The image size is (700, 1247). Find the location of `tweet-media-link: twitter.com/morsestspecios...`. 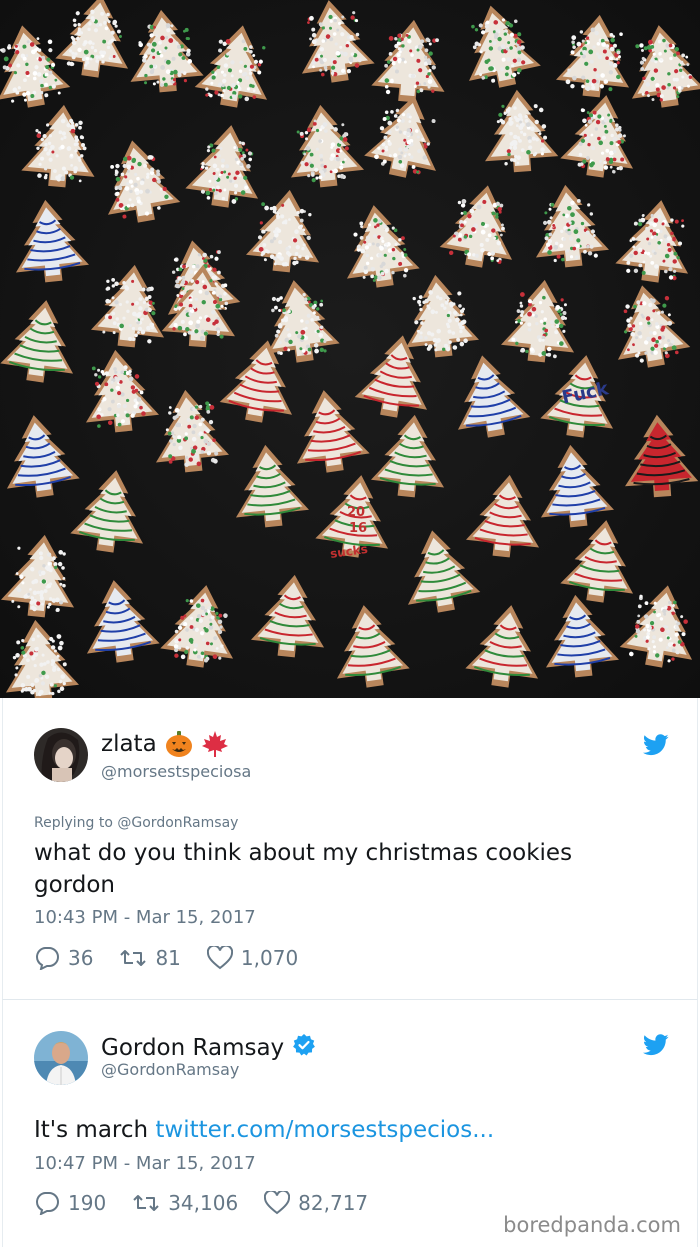

tweet-media-link: twitter.com/morsestspecios... is located at coordinates (324, 1130).